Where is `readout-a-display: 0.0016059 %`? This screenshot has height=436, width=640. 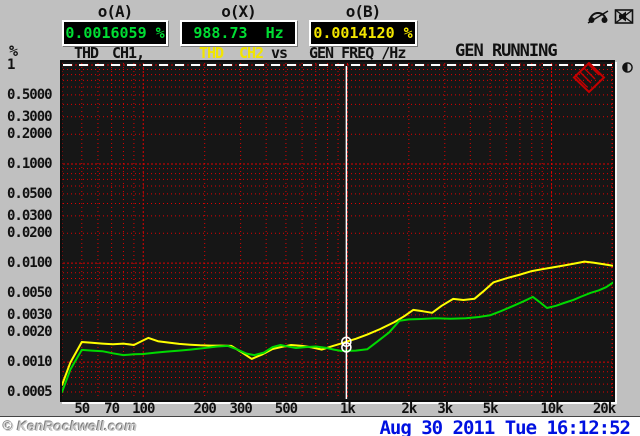
readout-a-display: 0.0016059 % is located at coordinates (115, 33).